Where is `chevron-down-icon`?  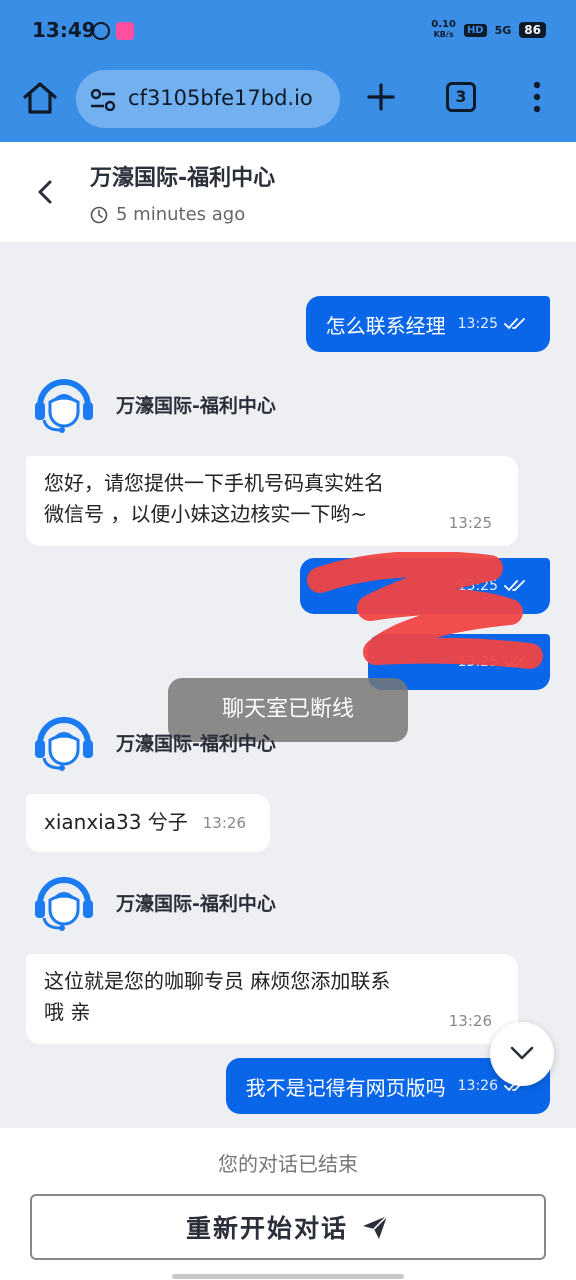
chevron-down-icon is located at coordinates (522, 1053).